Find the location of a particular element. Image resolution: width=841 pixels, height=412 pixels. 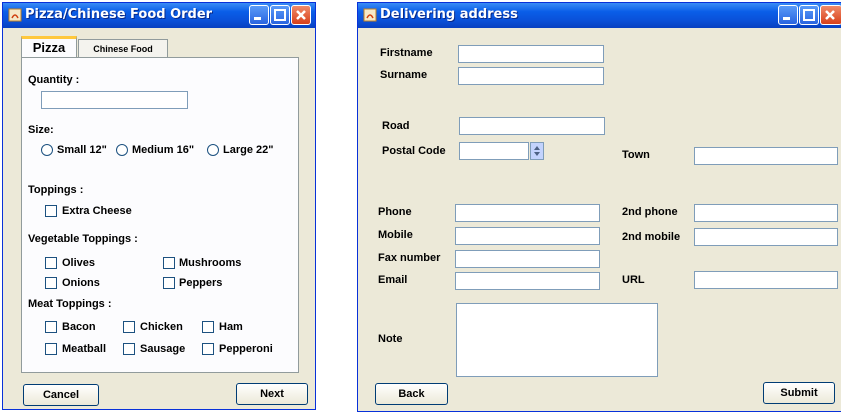

bacon-checkbox is located at coordinates (51, 327).